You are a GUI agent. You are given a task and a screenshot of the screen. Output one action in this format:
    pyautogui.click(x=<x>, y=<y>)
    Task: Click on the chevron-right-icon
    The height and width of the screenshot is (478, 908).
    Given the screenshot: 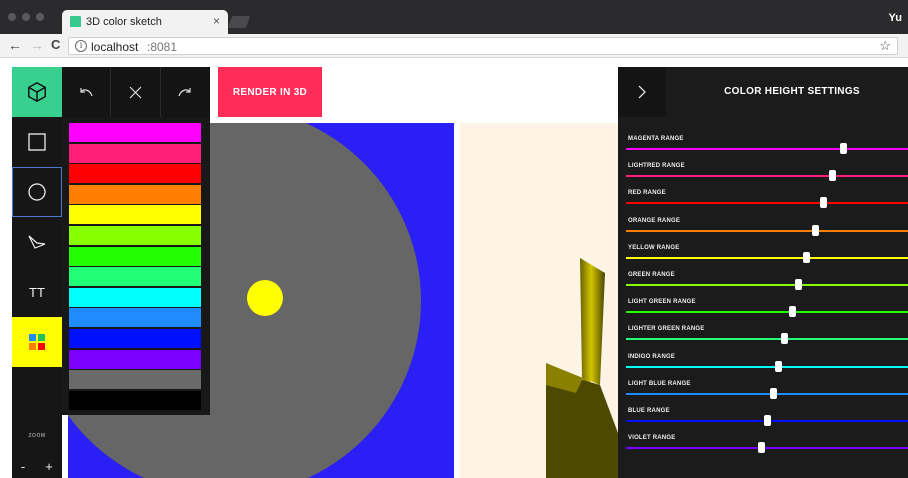 What is the action you would take?
    pyautogui.click(x=642, y=92)
    